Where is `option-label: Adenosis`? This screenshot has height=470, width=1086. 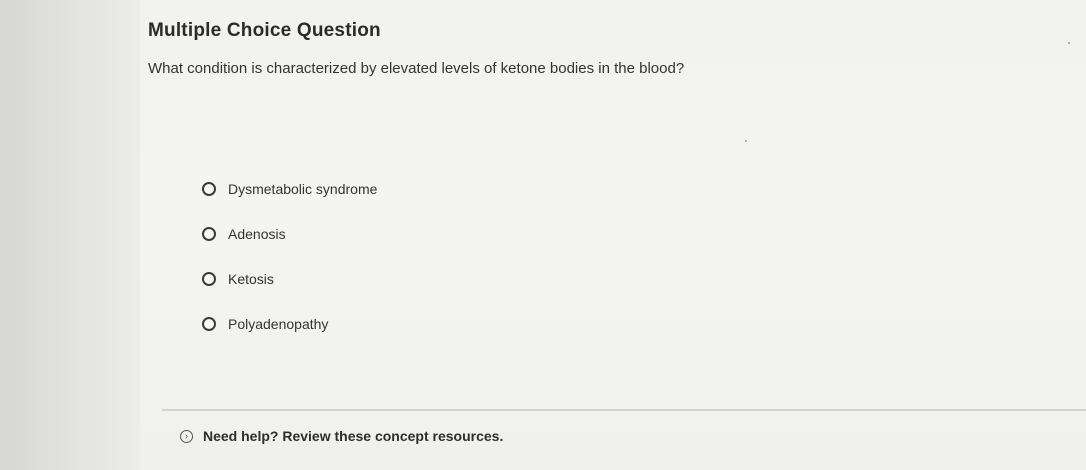
option-label: Adenosis is located at coordinates (257, 234).